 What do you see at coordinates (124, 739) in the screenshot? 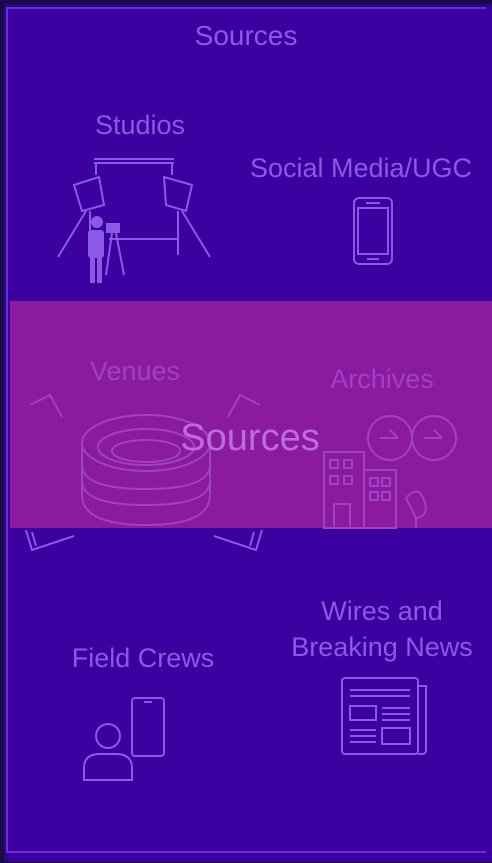
I see `reporter-phone-icon` at bounding box center [124, 739].